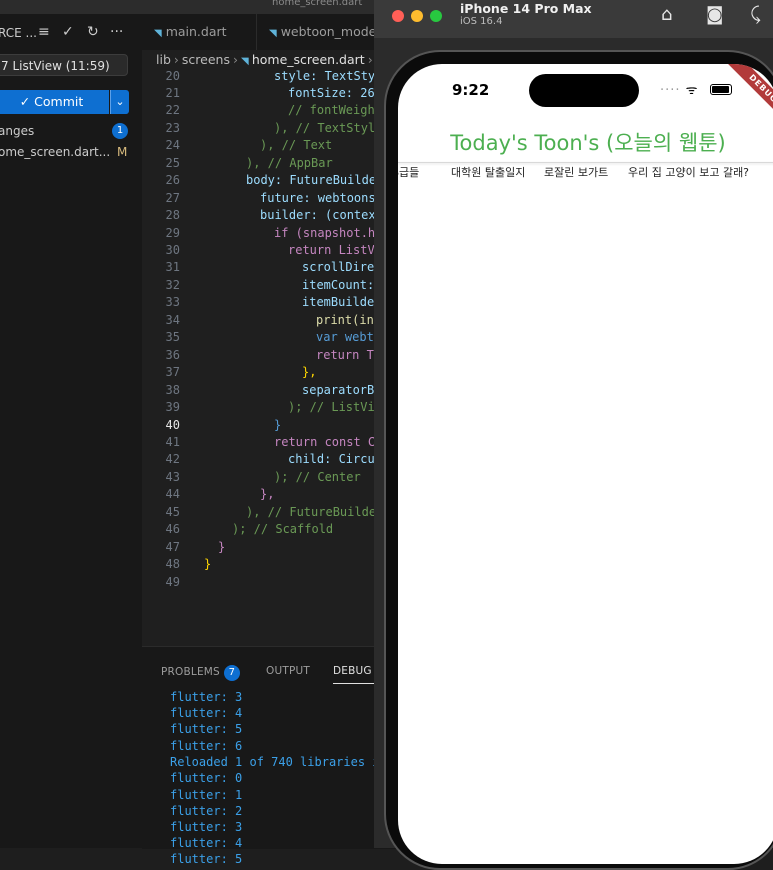  I want to click on tab-label: main.dart, so click(196, 31).